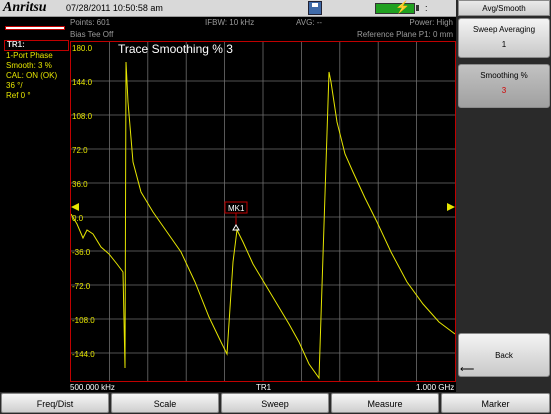  I want to click on y-tick-label: -144.0, so click(83, 354).